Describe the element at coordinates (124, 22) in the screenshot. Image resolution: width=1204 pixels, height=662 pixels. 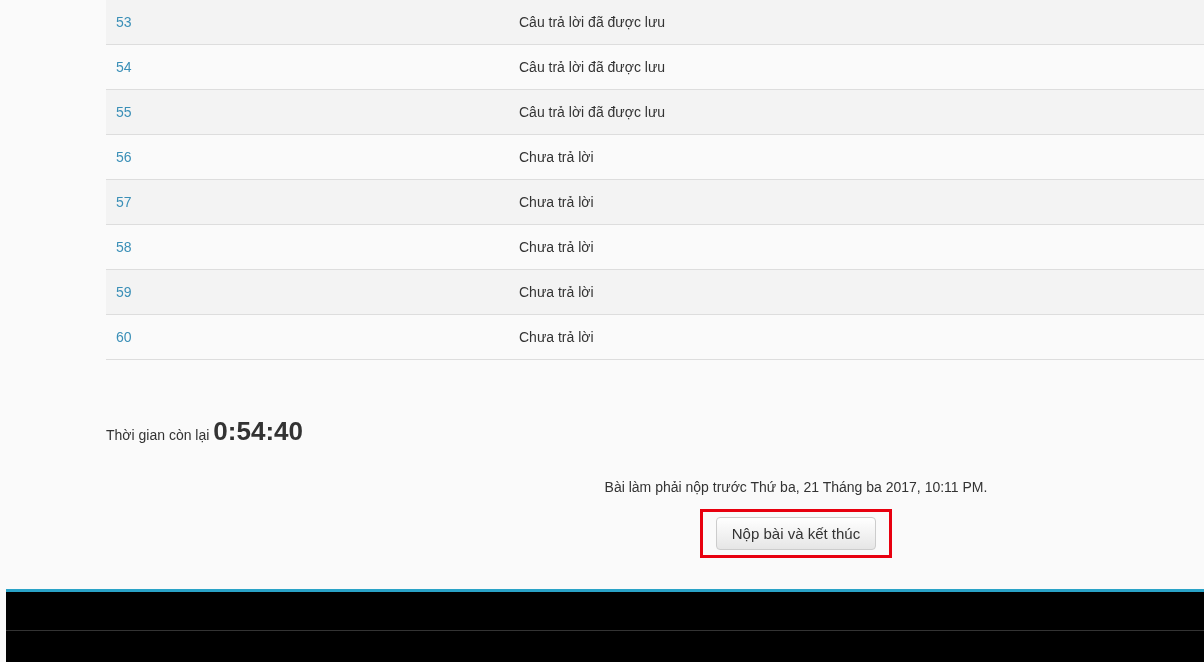
I see `question-link: 53` at that location.